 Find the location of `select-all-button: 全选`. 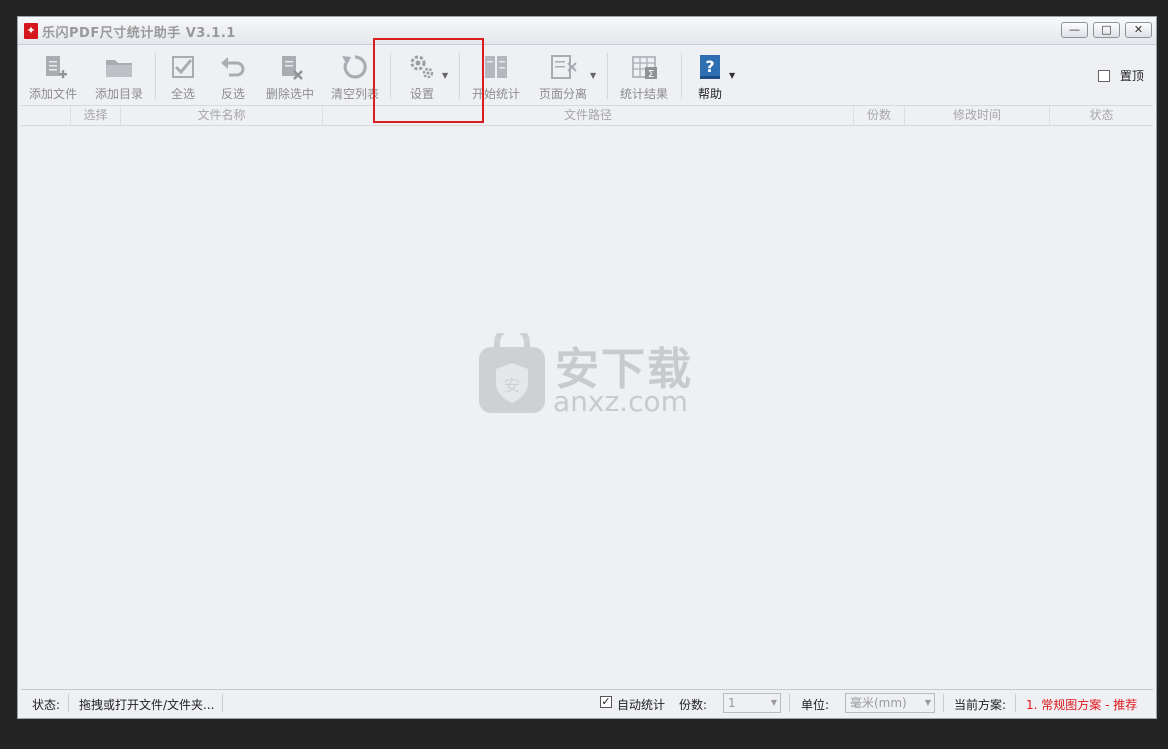

select-all-button: 全选 is located at coordinates (183, 74).